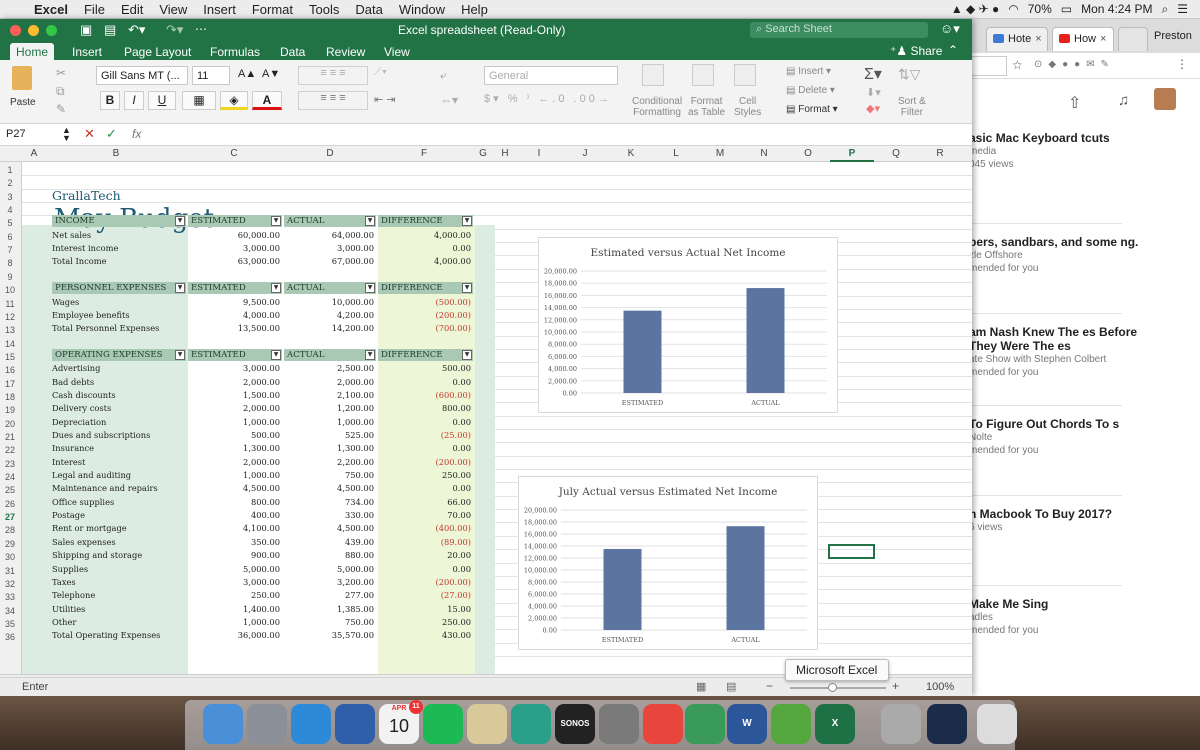  What do you see at coordinates (912, 107) in the screenshot?
I see `sort-filter-label: Sort & Filter` at bounding box center [912, 107].